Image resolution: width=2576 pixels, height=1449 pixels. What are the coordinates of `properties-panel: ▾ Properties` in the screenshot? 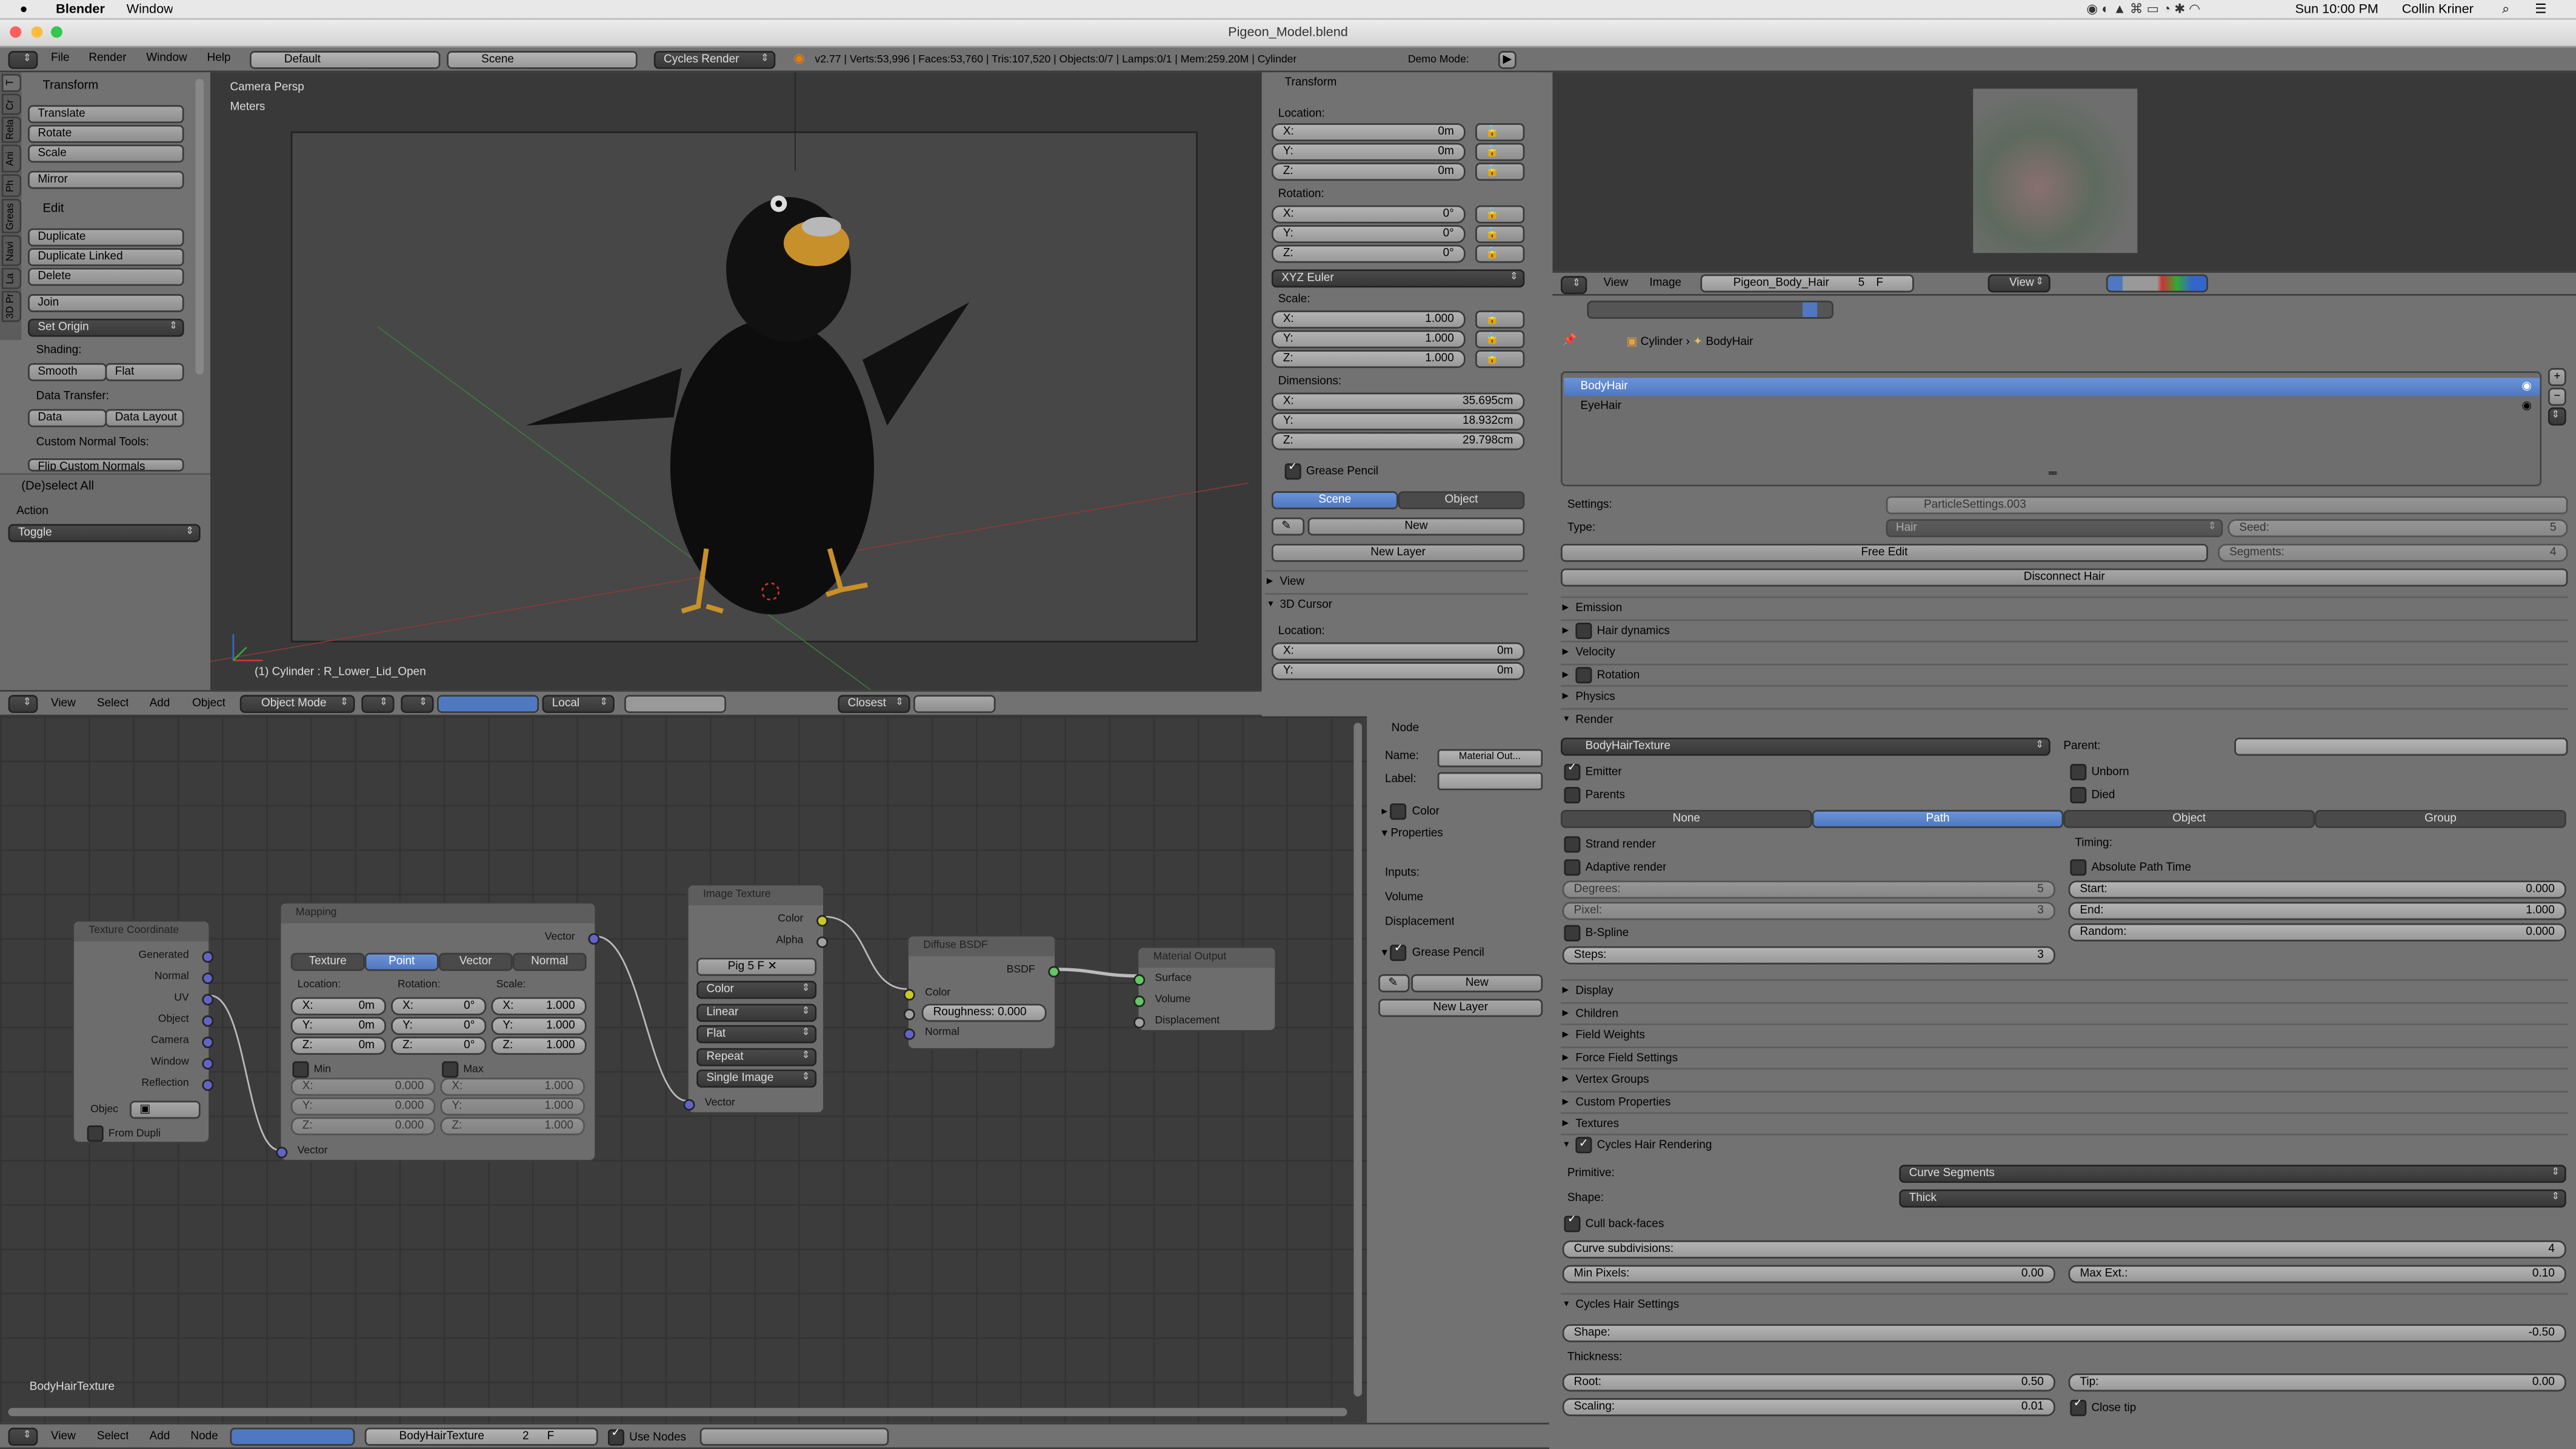 It's located at (1412, 833).